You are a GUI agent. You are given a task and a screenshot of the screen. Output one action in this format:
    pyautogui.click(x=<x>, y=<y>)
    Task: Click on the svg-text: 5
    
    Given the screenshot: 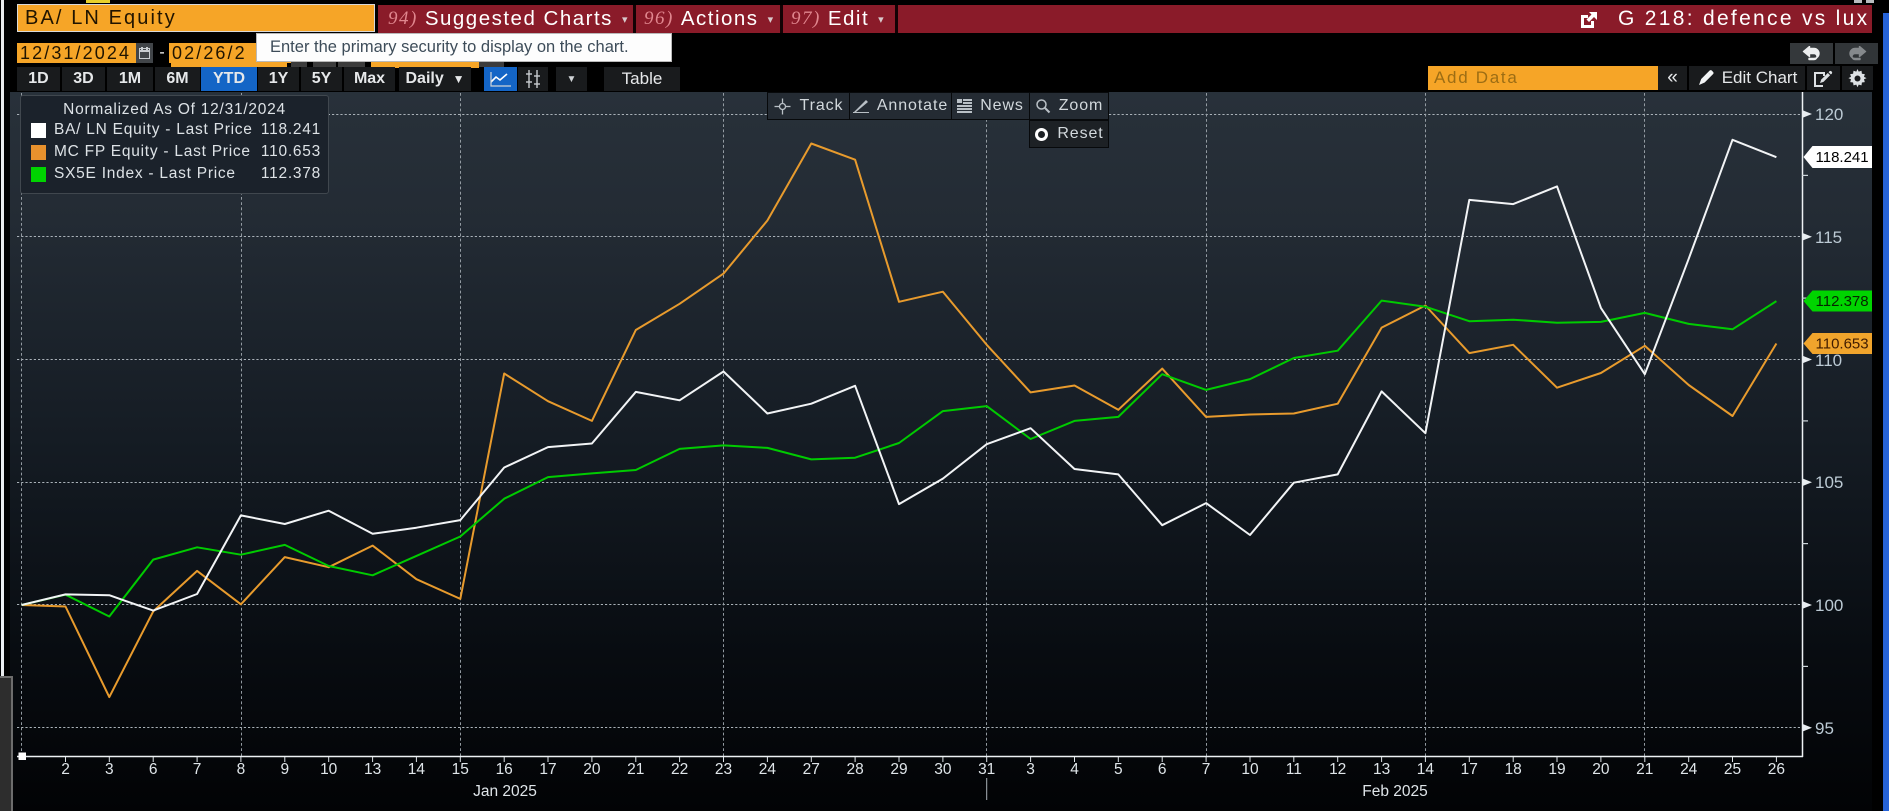 What is the action you would take?
    pyautogui.click(x=1118, y=769)
    